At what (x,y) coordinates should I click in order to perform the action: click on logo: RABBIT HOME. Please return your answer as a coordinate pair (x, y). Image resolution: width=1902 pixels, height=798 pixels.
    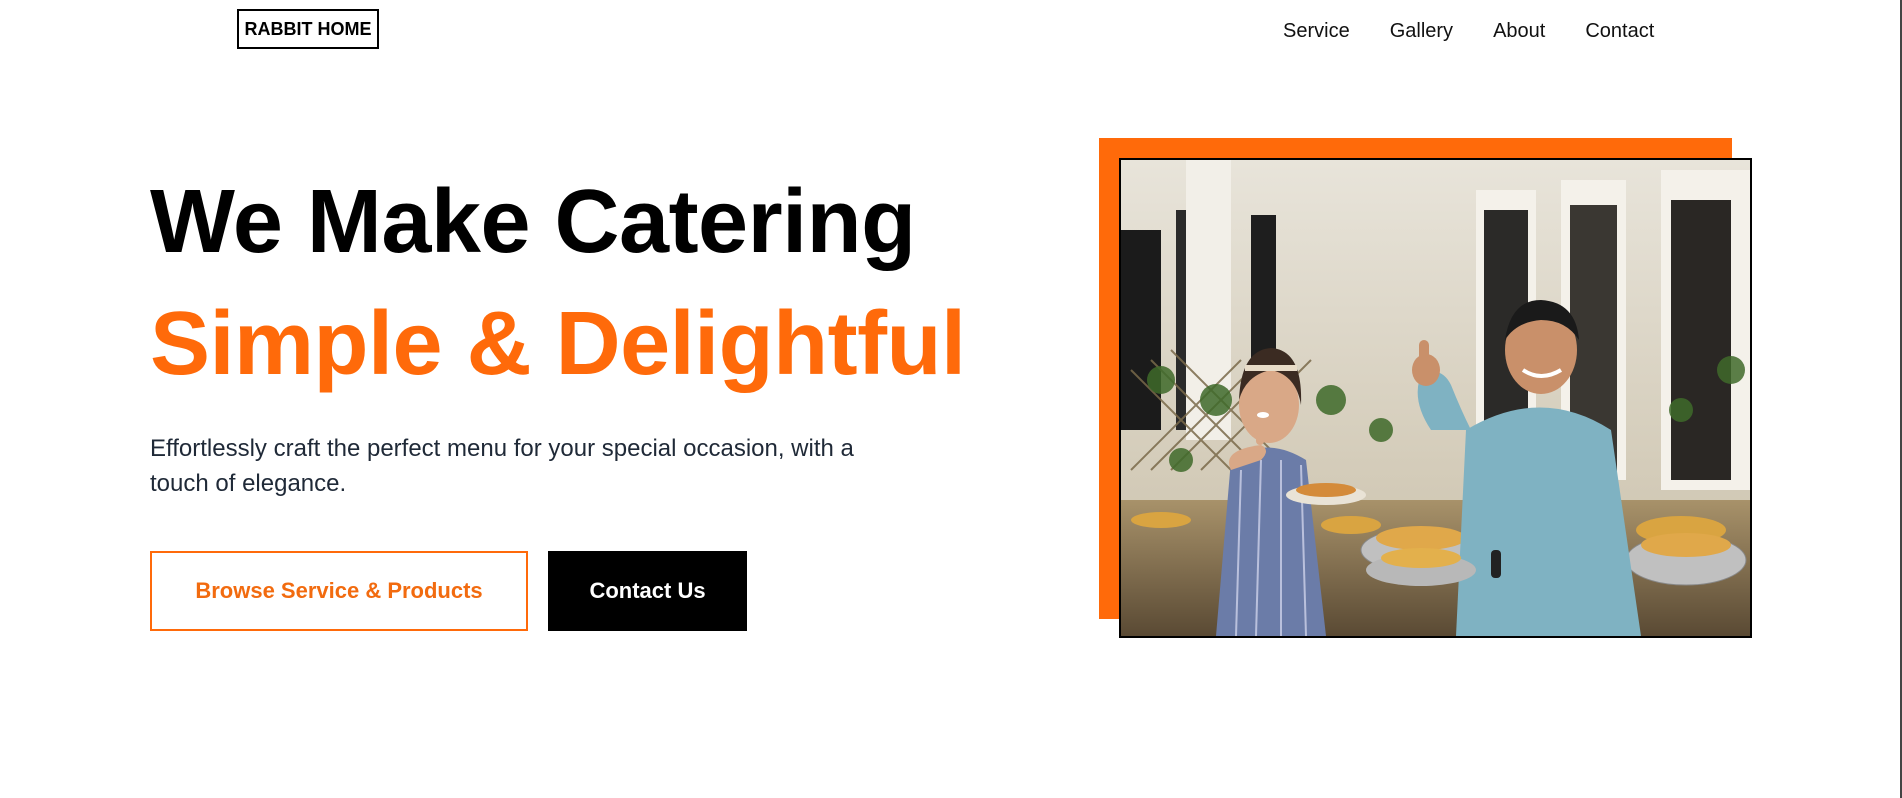
    Looking at the image, I should click on (308, 29).